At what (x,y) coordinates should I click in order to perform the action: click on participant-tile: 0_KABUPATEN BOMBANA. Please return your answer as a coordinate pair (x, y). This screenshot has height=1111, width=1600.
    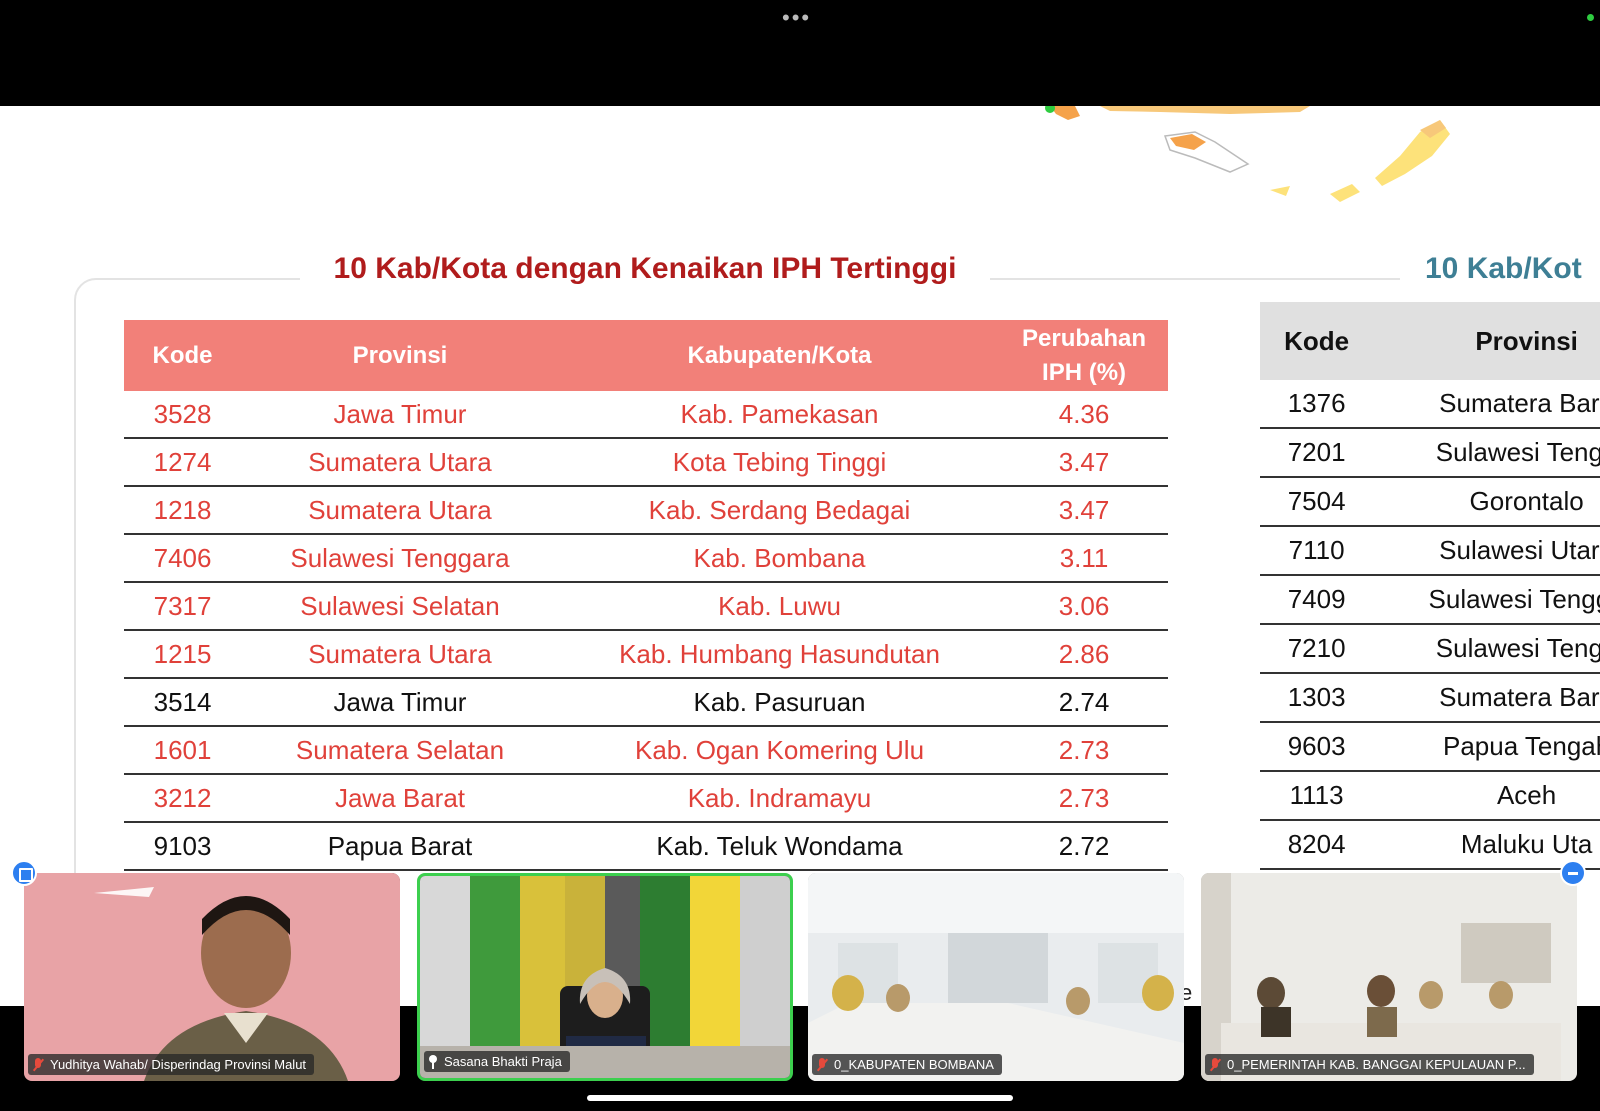
    Looking at the image, I should click on (996, 977).